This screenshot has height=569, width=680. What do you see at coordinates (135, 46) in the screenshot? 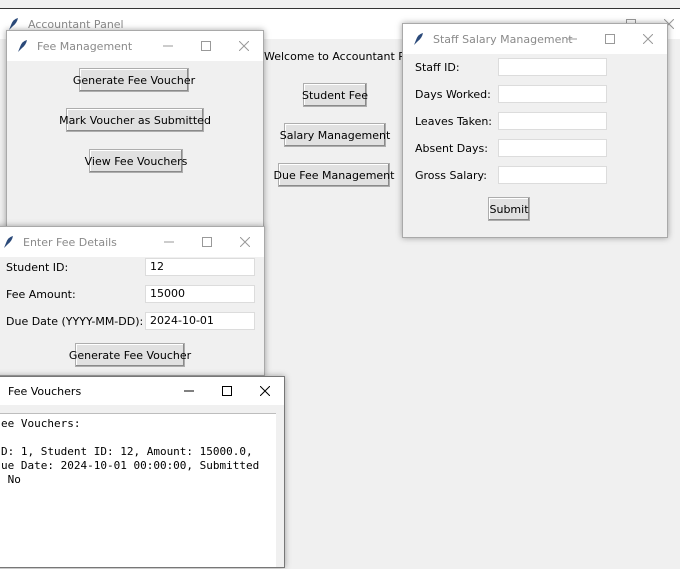
I see `fee-management-titlebar: Fee Management` at bounding box center [135, 46].